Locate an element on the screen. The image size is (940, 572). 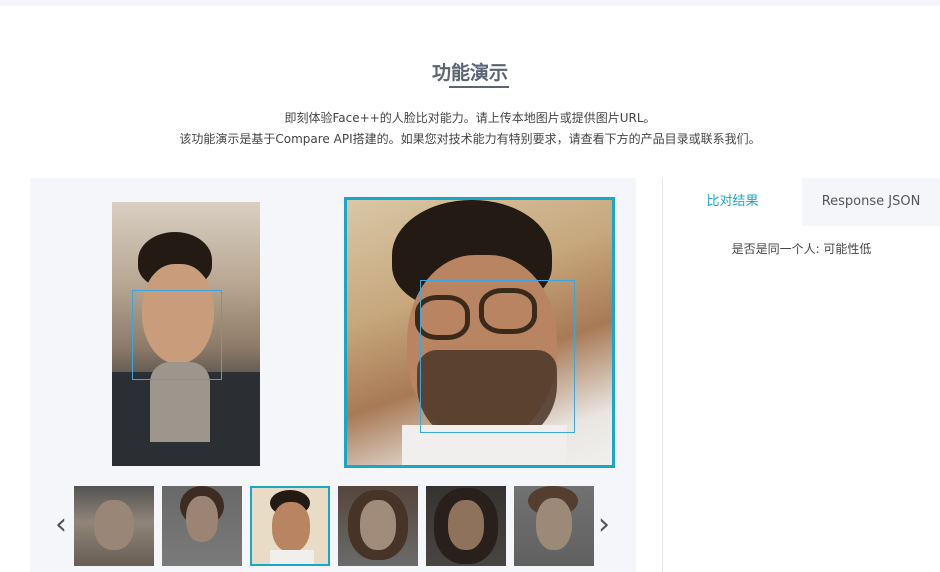
thumbnail-woman is located at coordinates (202, 526).